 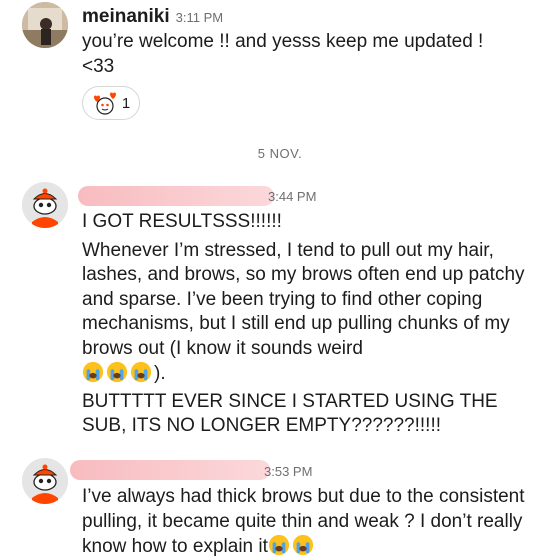 I want to click on username: meinaniki, so click(x=126, y=16).